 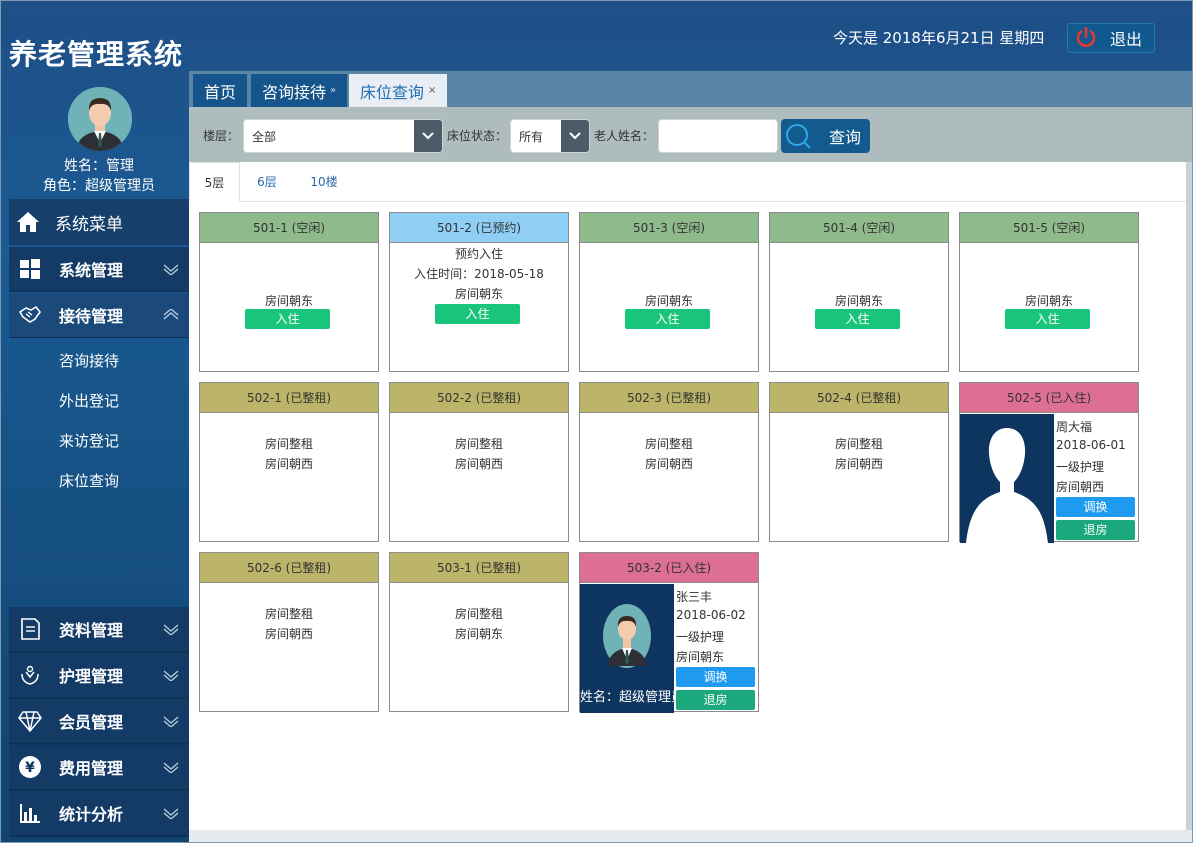 I want to click on status-select-value: 所有, so click(x=531, y=136).